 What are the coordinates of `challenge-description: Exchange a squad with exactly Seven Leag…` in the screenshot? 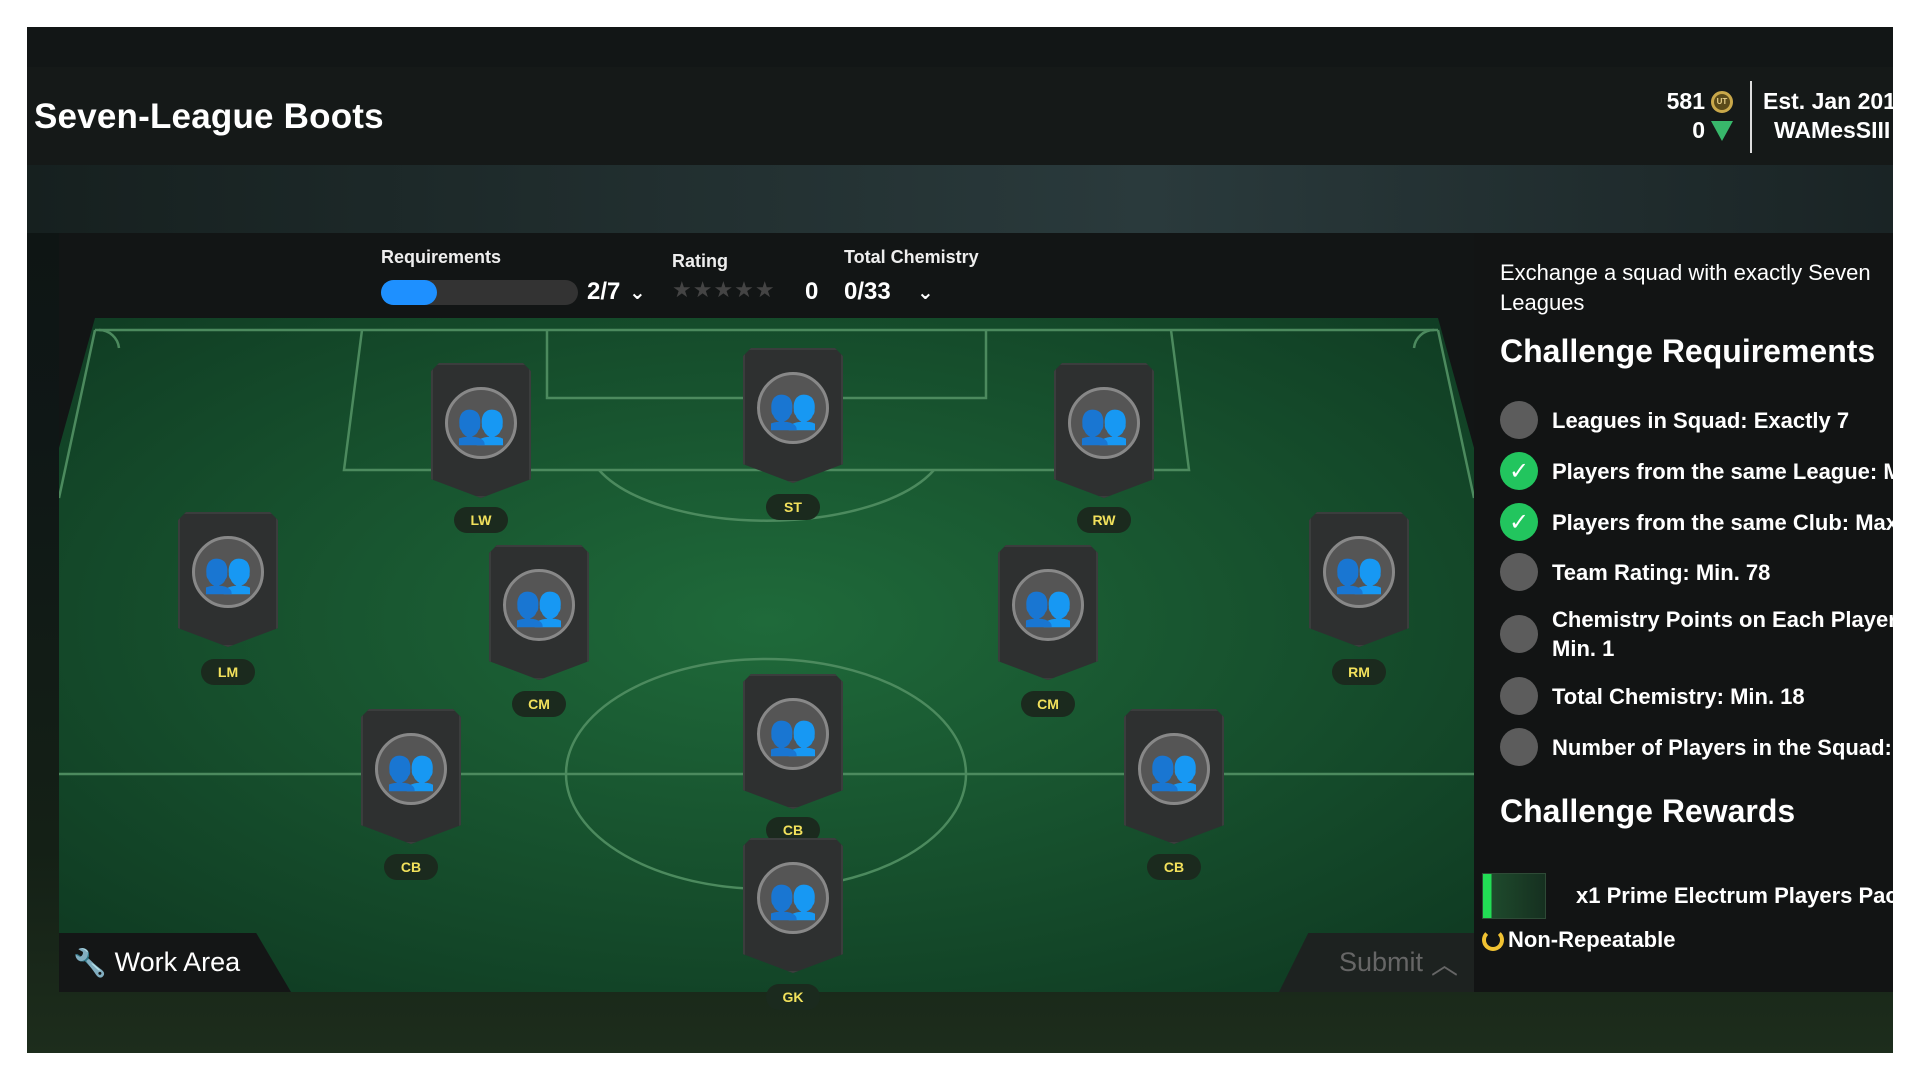 It's located at (1685, 287).